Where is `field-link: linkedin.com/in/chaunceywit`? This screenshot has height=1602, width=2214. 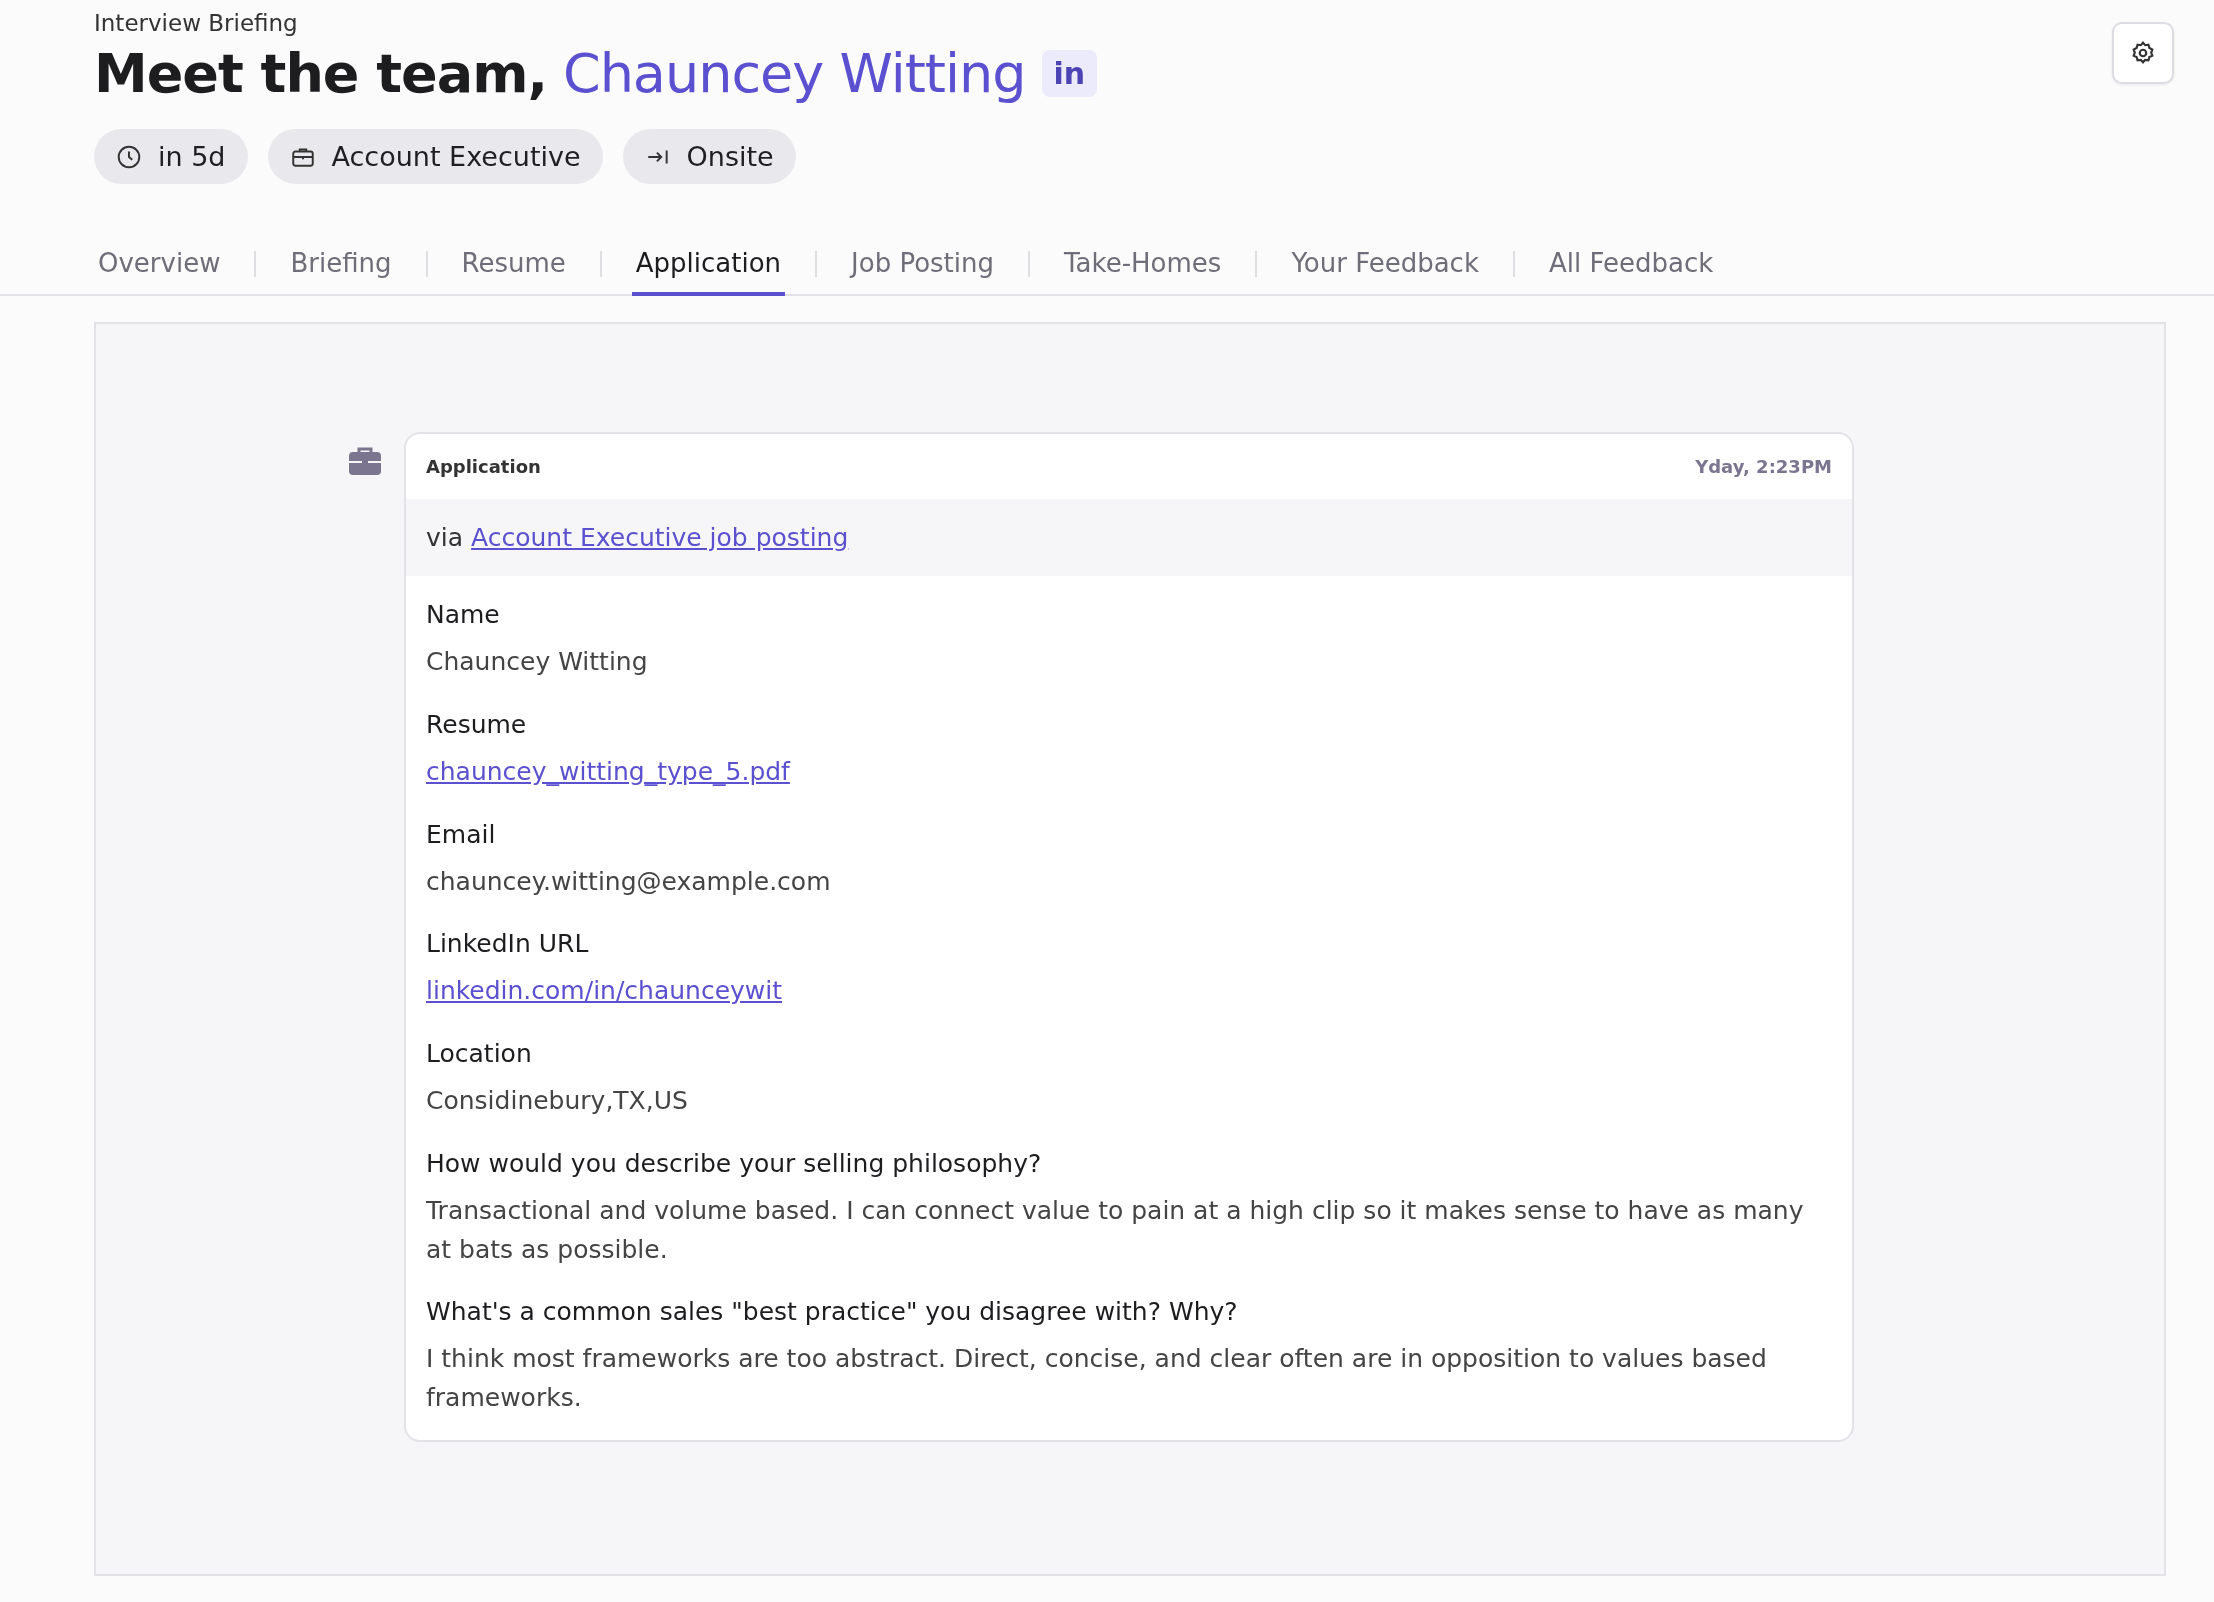
field-link: linkedin.com/in/chaunceywit is located at coordinates (604, 991).